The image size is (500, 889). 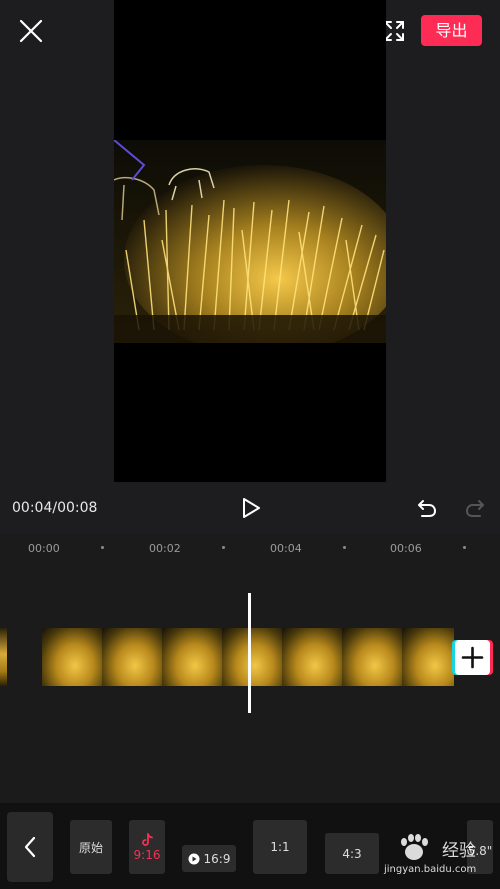 I want to click on ruler-label: 00:06, so click(x=406, y=548).